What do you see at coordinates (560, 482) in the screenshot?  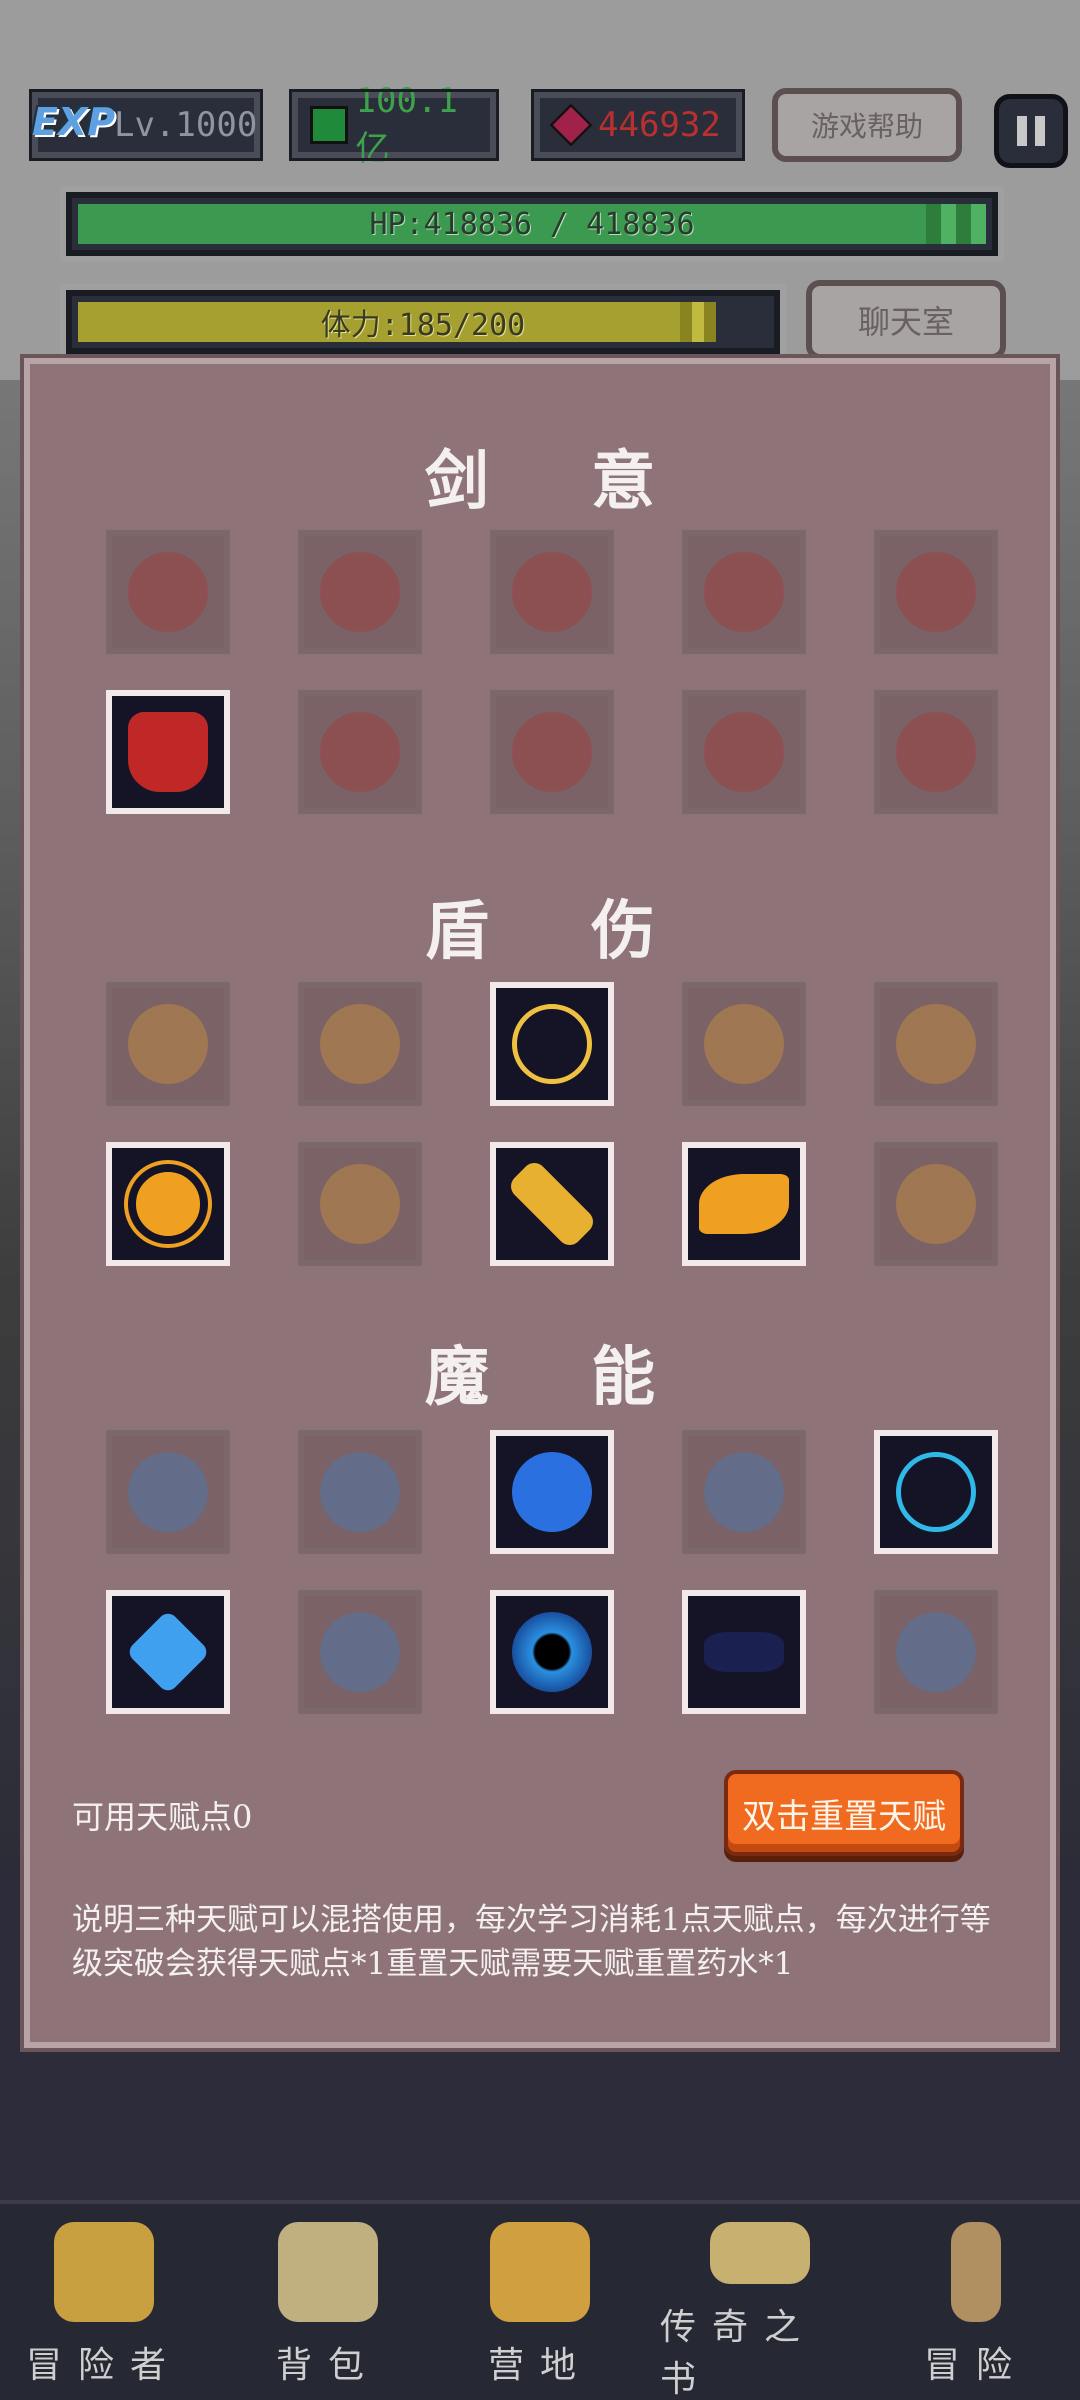 I see `section-title-sword: 剑 意` at bounding box center [560, 482].